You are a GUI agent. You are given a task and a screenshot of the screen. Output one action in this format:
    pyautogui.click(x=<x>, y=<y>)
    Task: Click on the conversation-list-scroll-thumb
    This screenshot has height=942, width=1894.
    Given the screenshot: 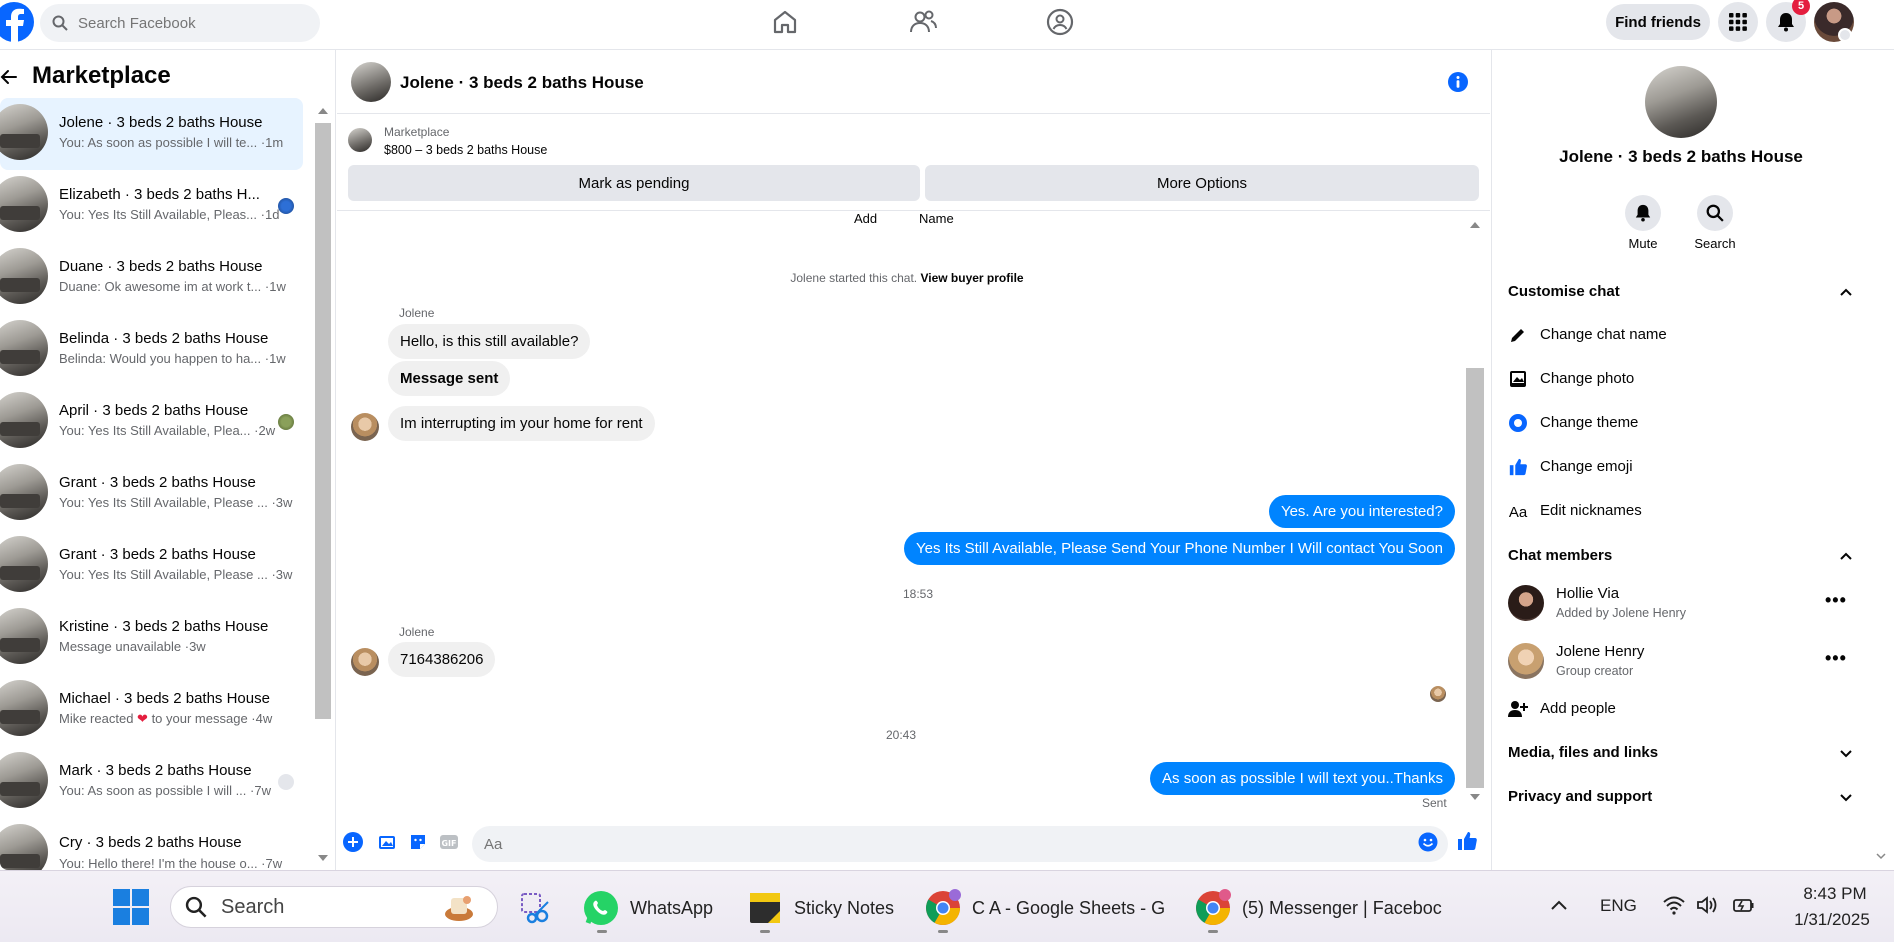 What is the action you would take?
    pyautogui.click(x=323, y=421)
    